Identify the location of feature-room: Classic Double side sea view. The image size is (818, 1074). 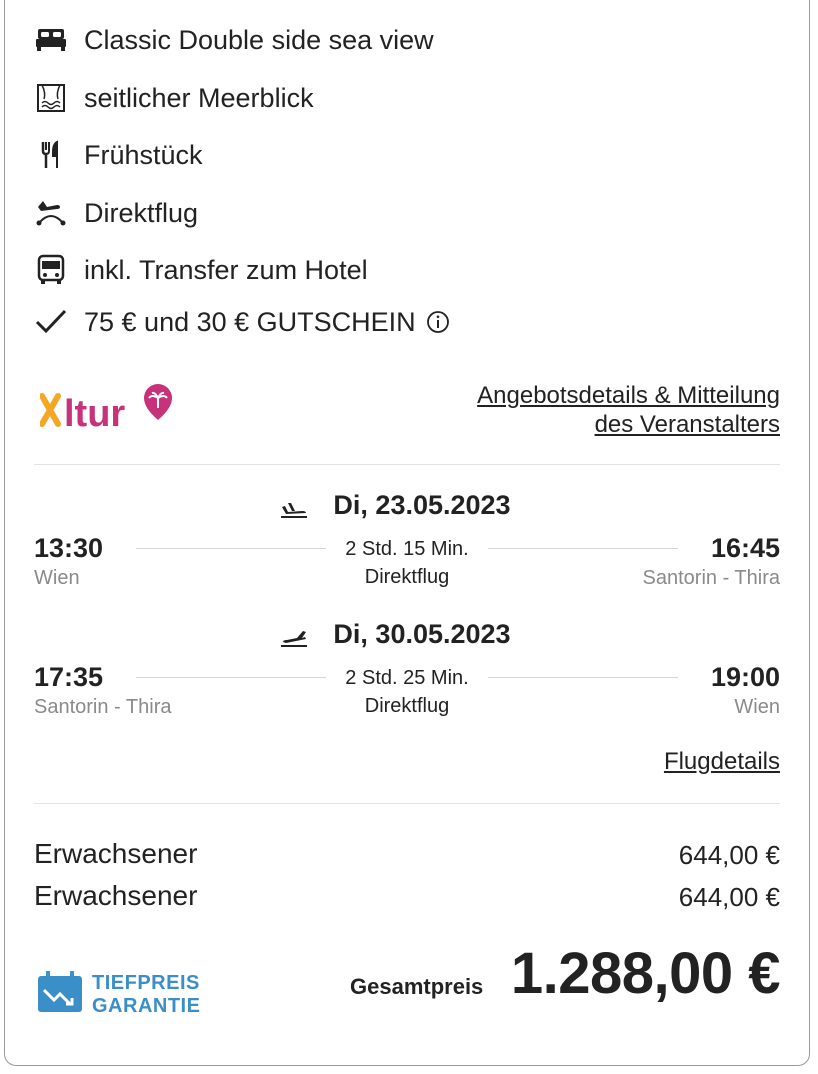
(234, 40).